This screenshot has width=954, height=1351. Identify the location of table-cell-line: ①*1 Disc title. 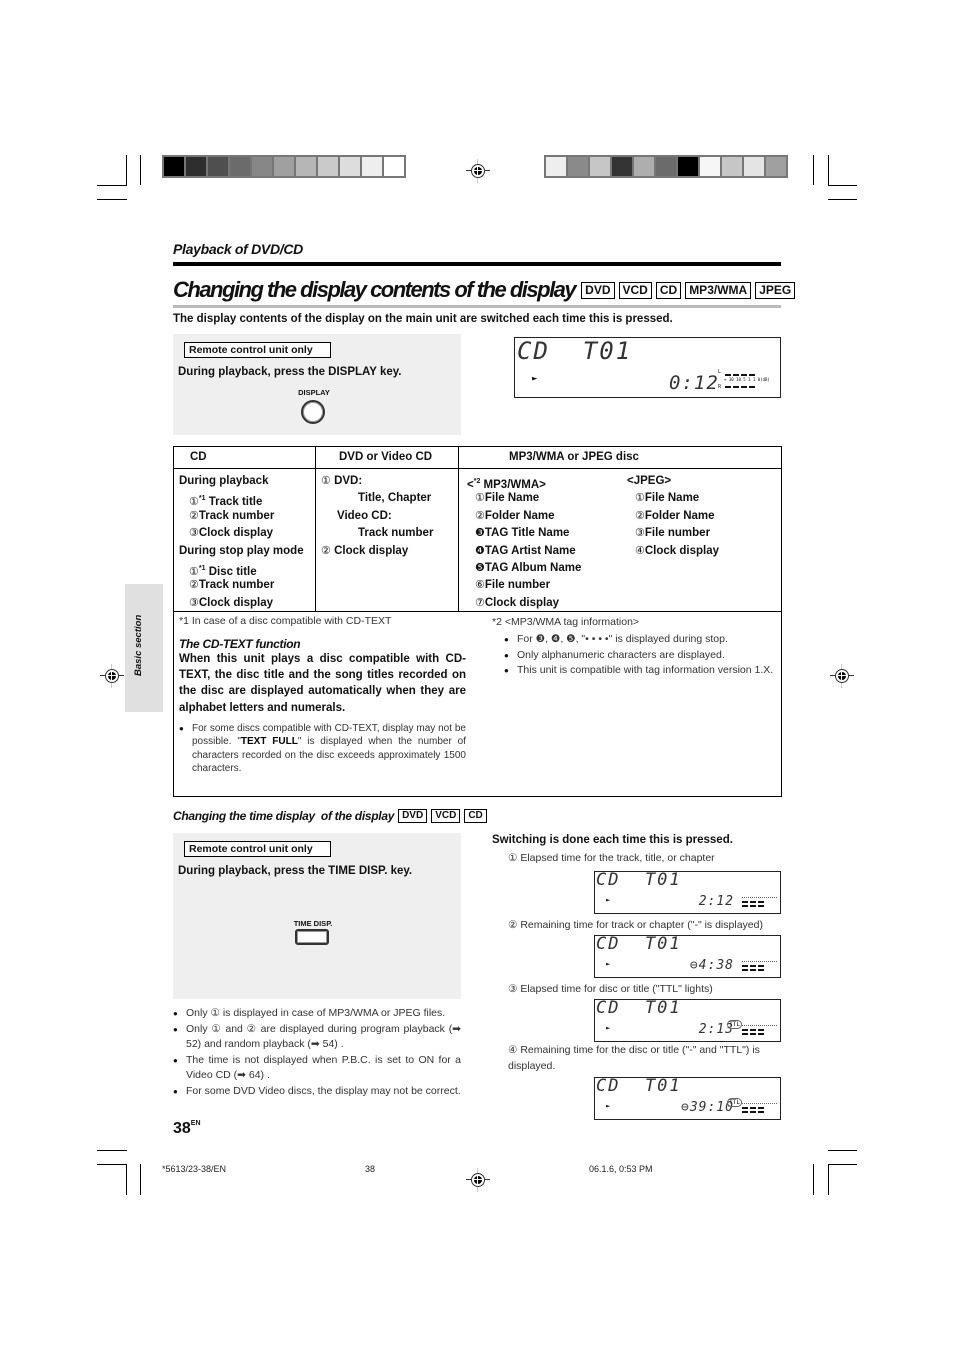
(247, 569).